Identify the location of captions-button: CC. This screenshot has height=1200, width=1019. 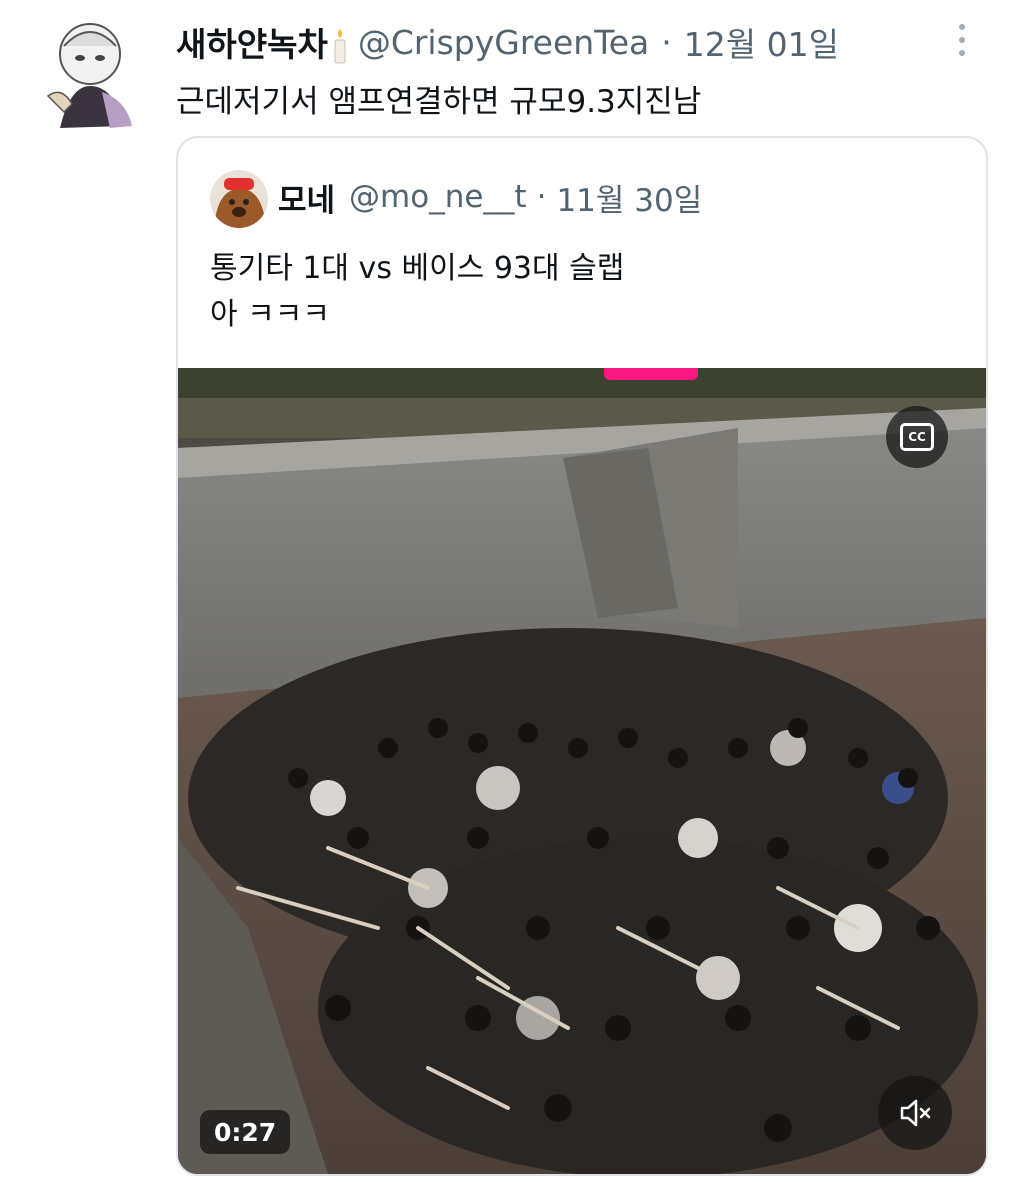
(917, 437).